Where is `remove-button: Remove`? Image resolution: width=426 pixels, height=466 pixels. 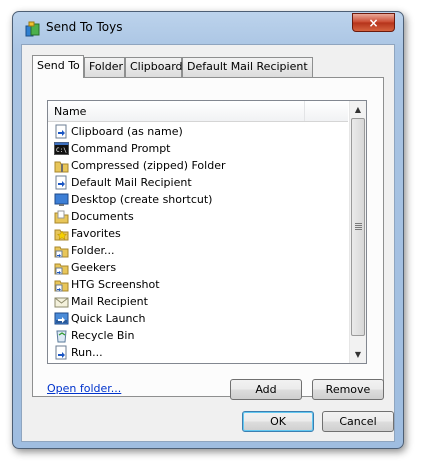
remove-button: Remove is located at coordinates (348, 389).